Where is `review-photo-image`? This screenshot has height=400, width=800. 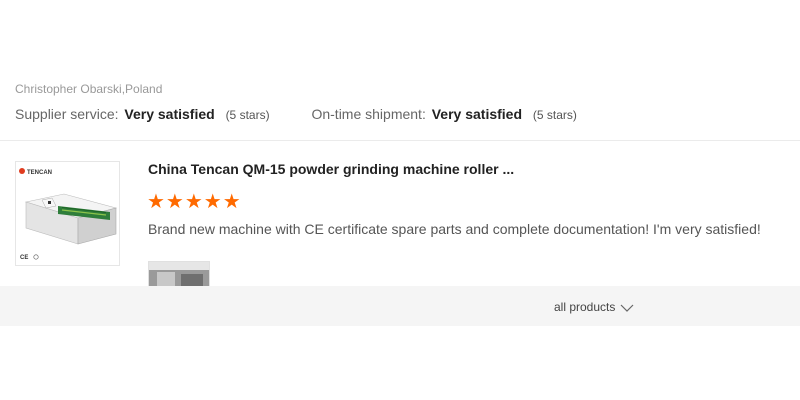 review-photo-image is located at coordinates (179, 275).